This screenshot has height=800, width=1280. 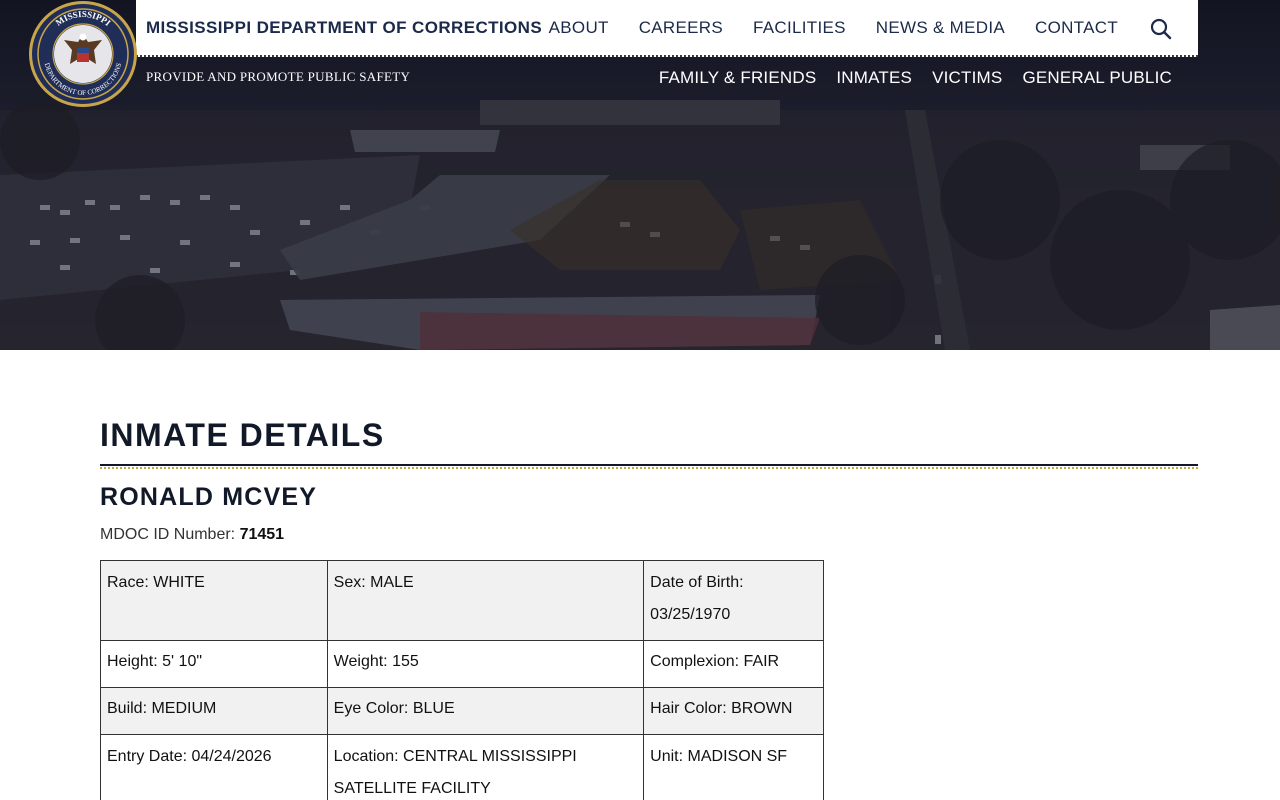 I want to click on agency-name: MISSISSIPPI DEPARTMENT OF CORRECTIONS, so click(x=344, y=28).